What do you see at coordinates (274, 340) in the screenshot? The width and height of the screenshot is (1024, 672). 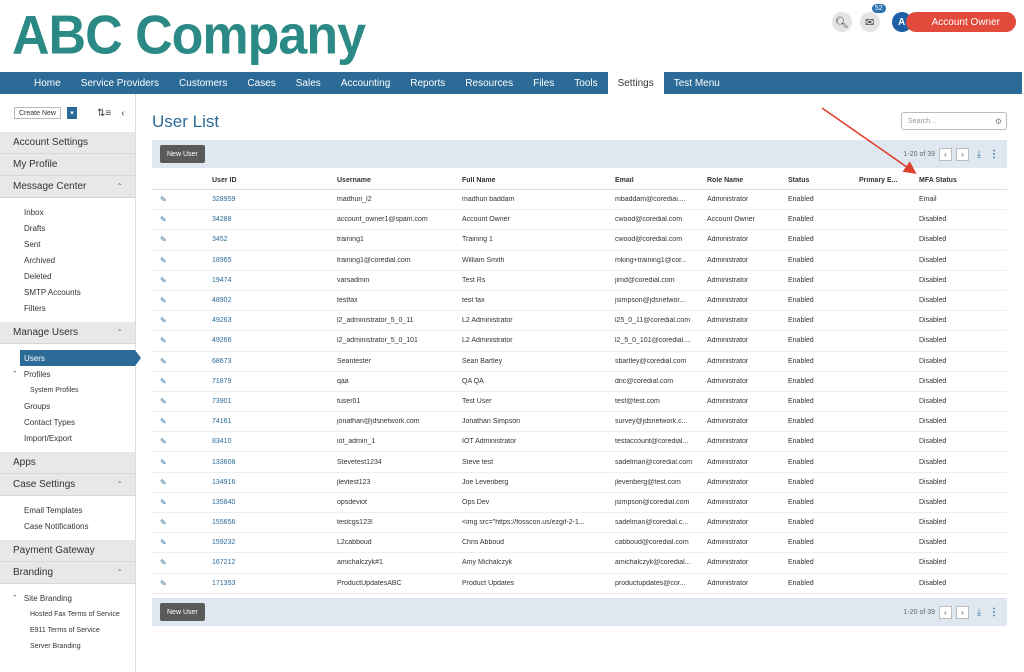 I see `cell-user-id: 49266` at bounding box center [274, 340].